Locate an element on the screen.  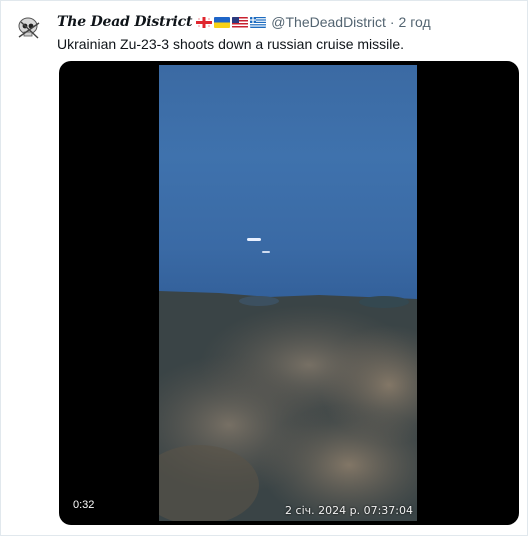
flag-emojis is located at coordinates (231, 22).